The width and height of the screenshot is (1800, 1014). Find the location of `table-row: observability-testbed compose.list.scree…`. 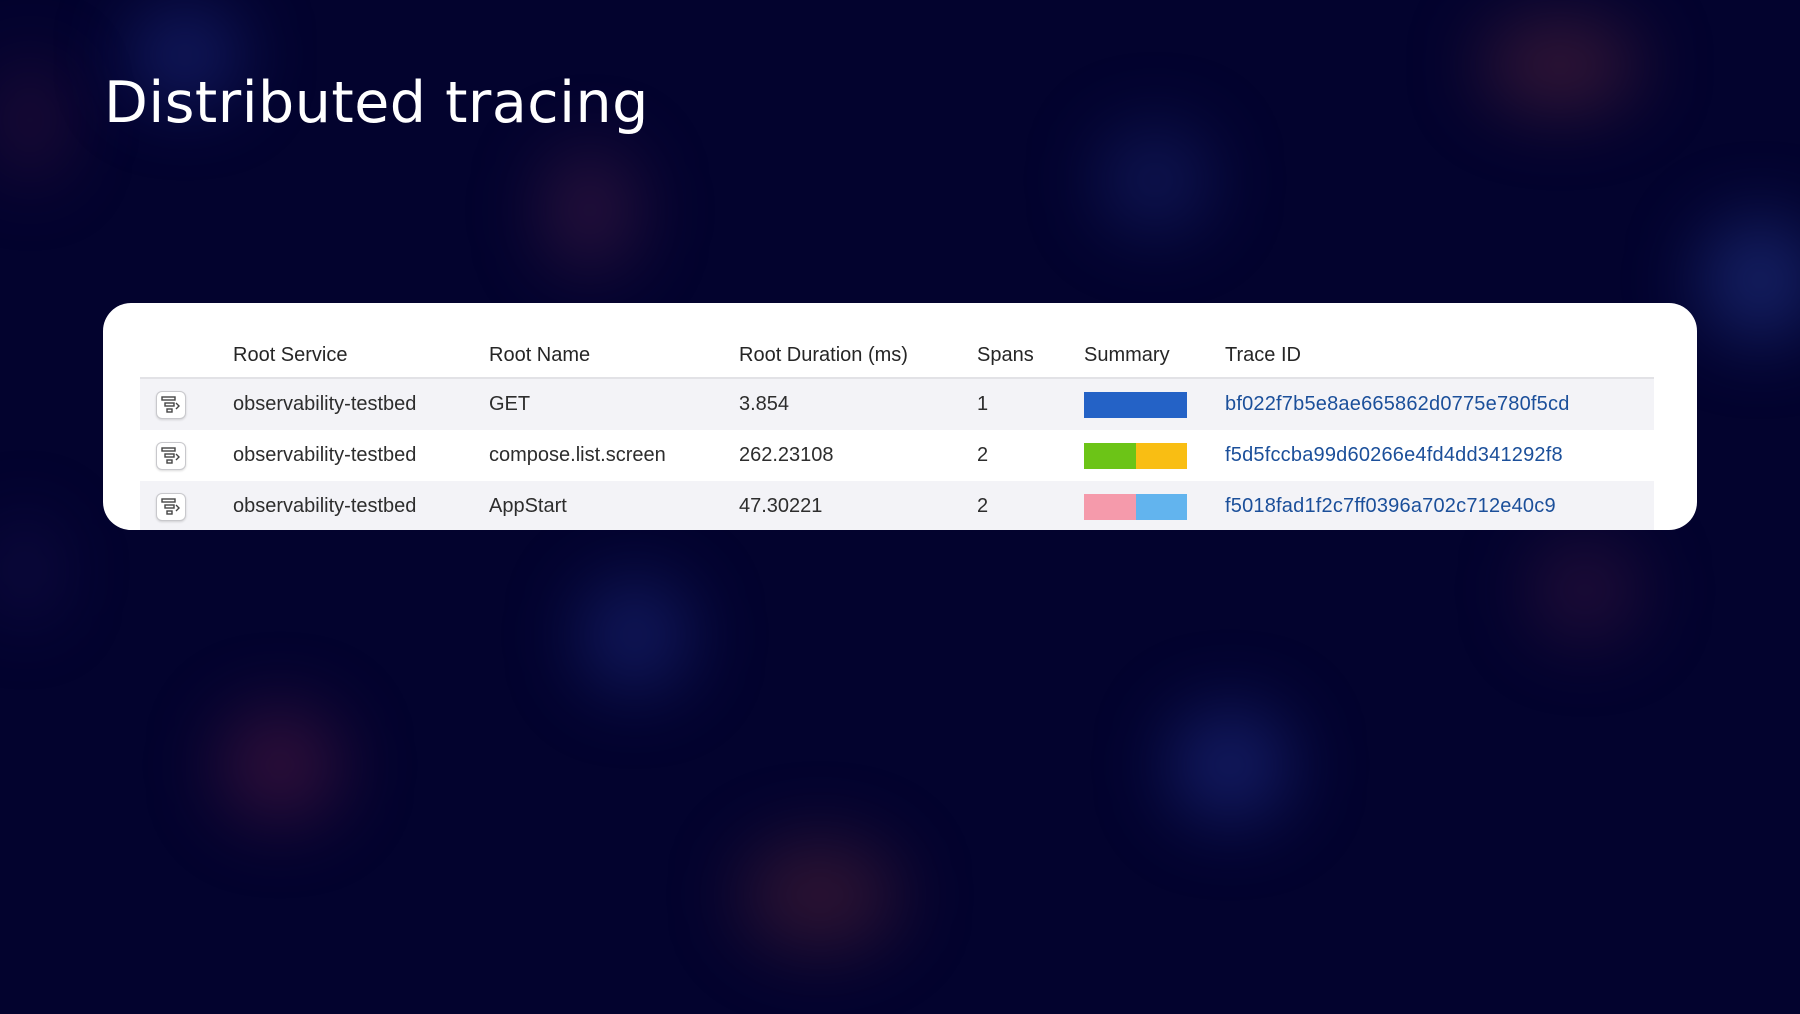

table-row: observability-testbed compose.list.scree… is located at coordinates (897, 455).